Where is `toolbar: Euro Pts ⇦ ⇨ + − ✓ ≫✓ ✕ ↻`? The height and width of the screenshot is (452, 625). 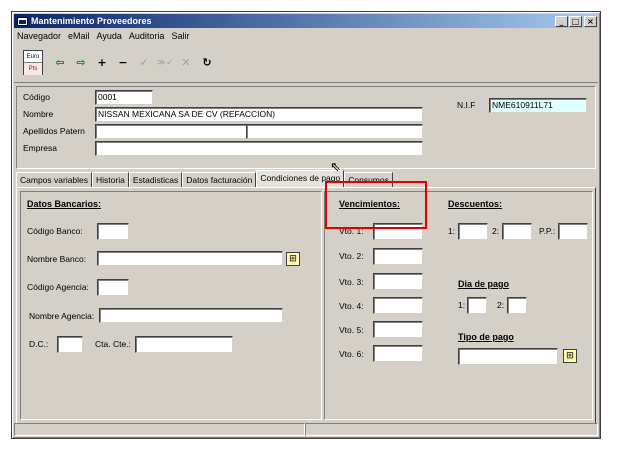 toolbar: Euro Pts ⇦ ⇨ + − ✓ ≫✓ ✕ ↻ is located at coordinates (306, 63).